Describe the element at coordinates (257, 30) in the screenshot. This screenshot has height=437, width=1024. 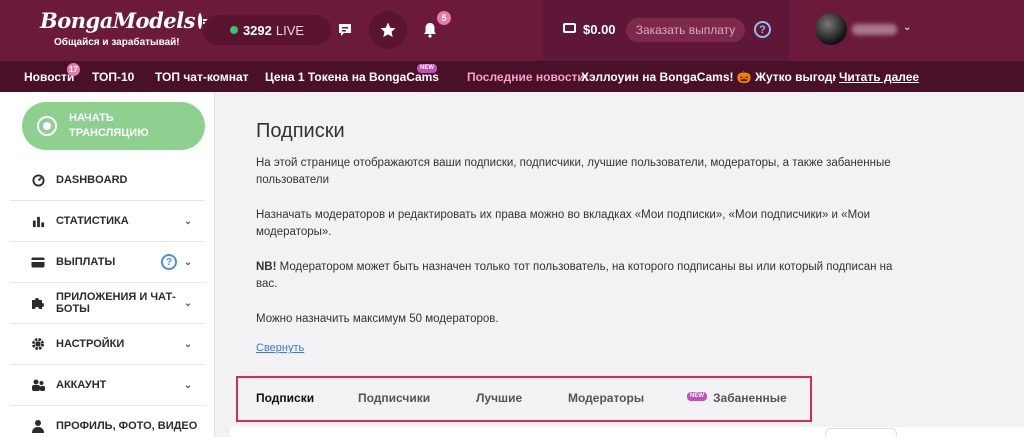
I see `live-count: 3292` at that location.